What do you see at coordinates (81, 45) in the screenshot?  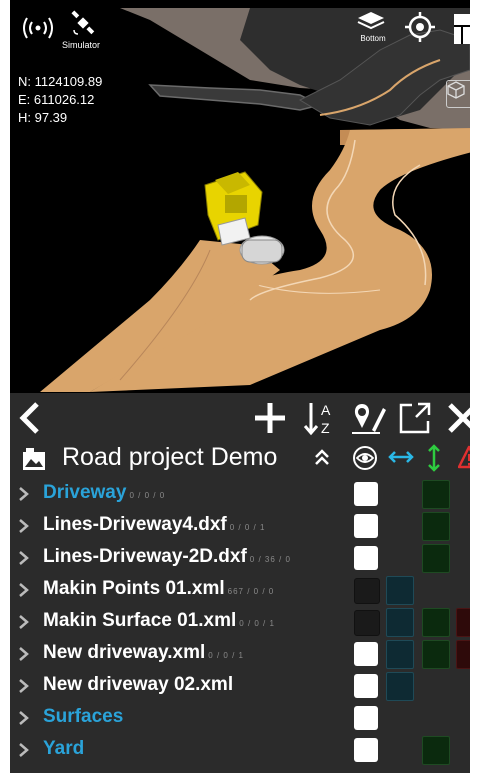 I see `simulator-label: Simulator` at bounding box center [81, 45].